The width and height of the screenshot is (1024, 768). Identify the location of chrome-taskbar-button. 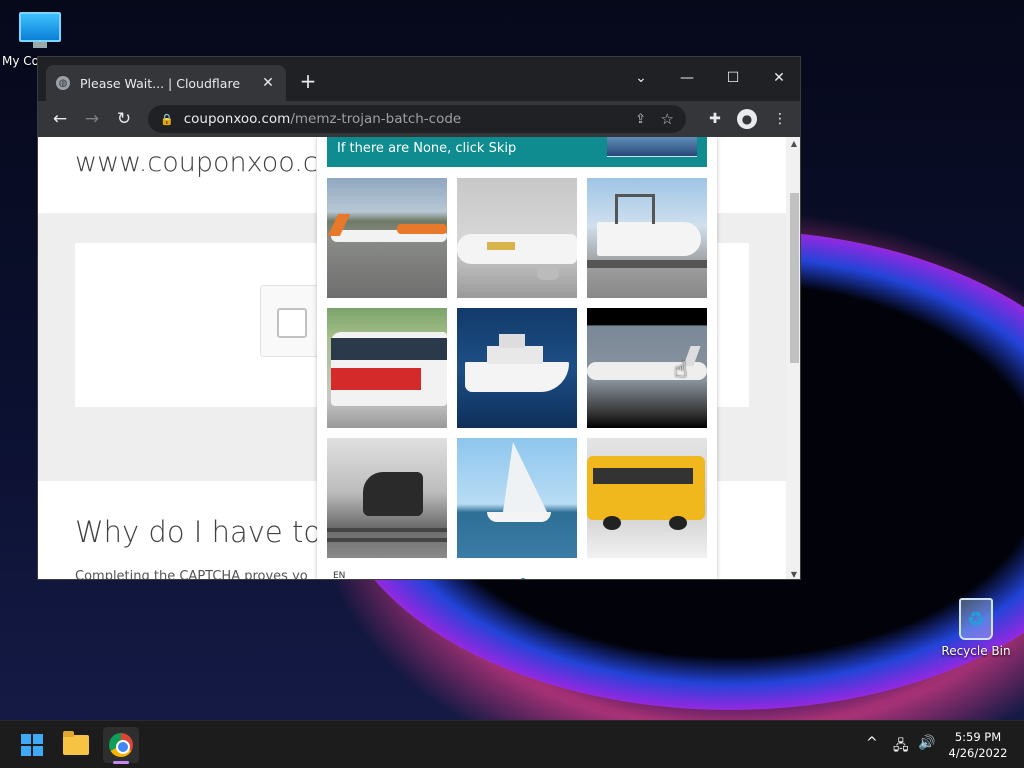
(121, 745).